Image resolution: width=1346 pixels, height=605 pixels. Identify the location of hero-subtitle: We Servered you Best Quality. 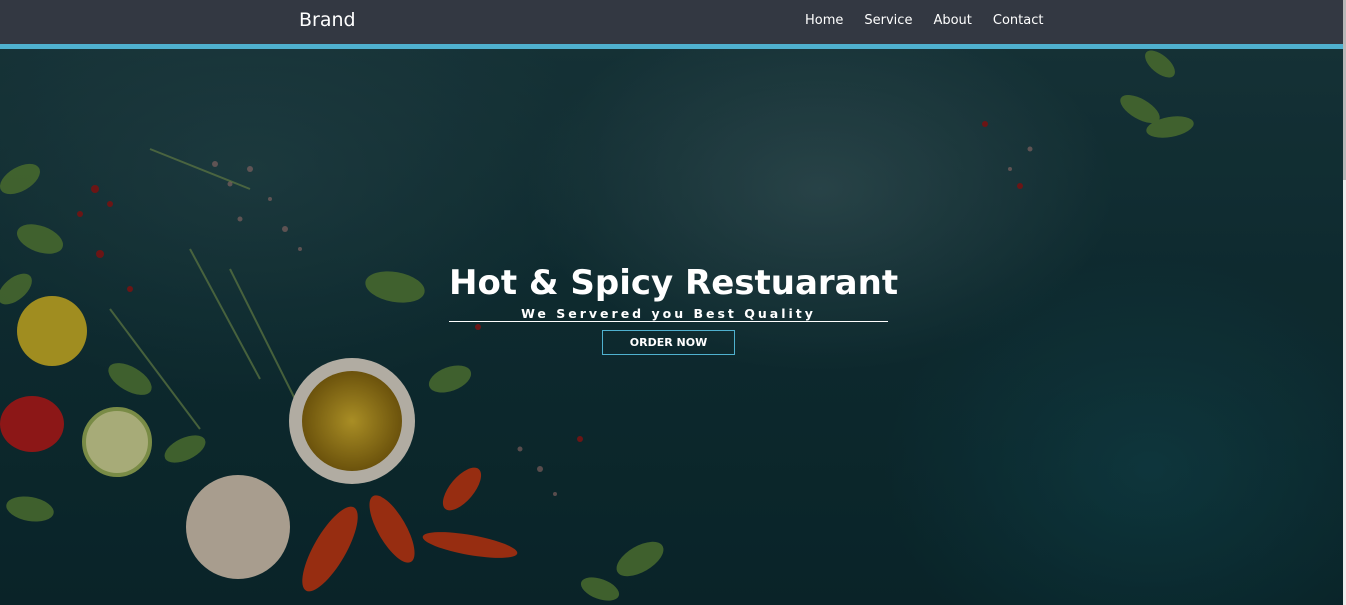
(668, 314).